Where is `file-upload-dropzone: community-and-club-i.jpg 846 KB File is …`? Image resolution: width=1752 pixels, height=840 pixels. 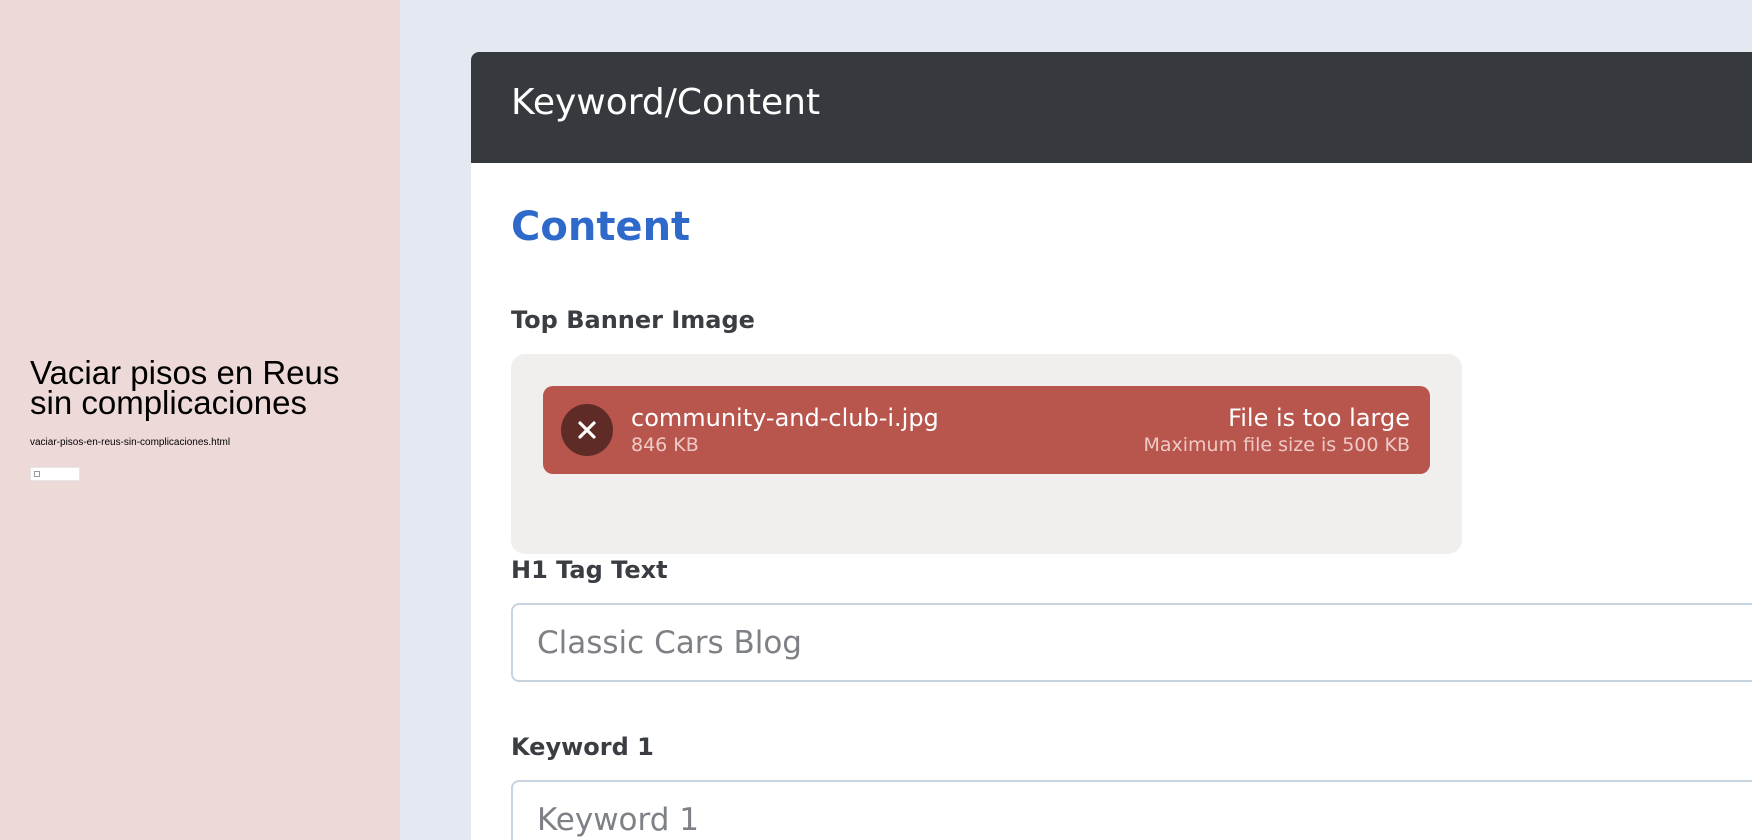
file-upload-dropzone: community-and-club-i.jpg 846 KB File is … is located at coordinates (986, 454).